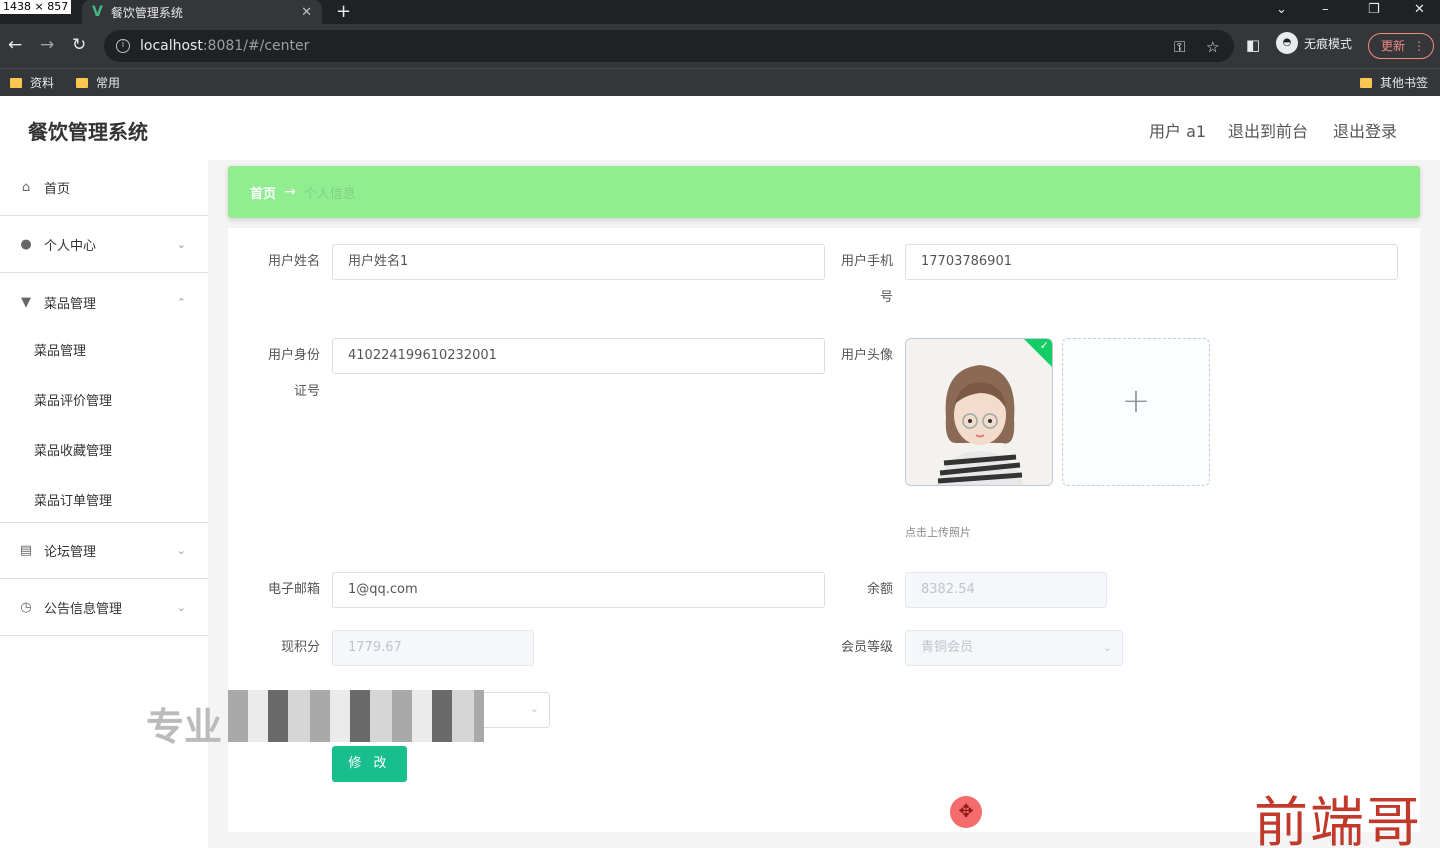  I want to click on clock-icon: ◷, so click(26, 607).